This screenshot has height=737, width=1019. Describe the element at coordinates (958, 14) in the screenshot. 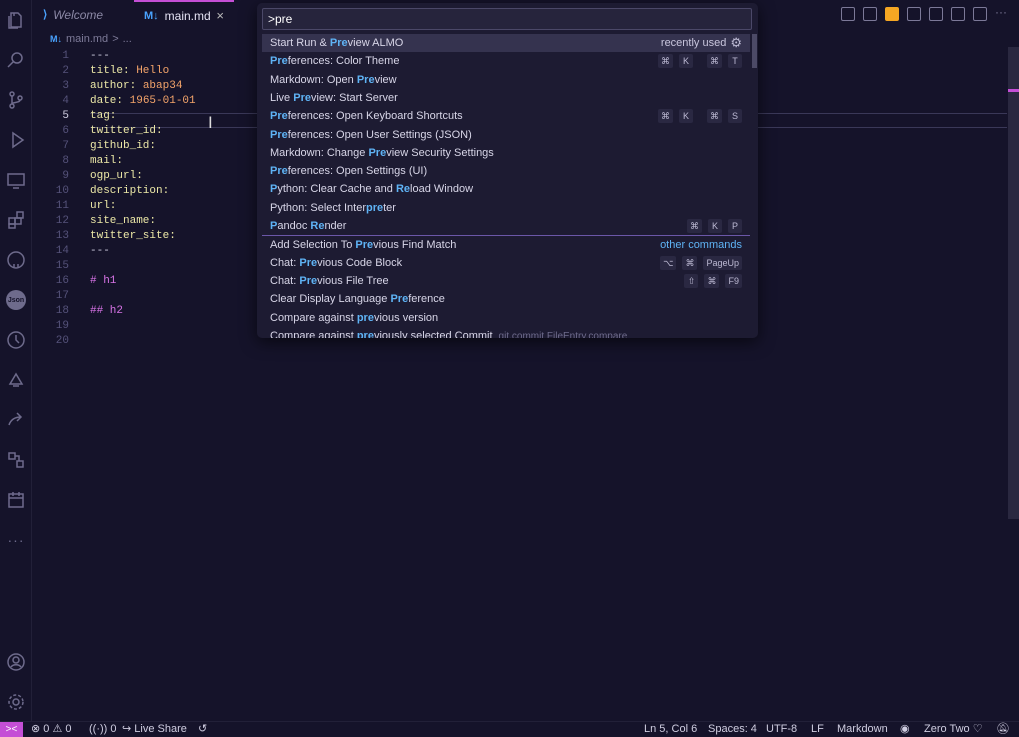

I see `sidebar-toggle-icon` at that location.